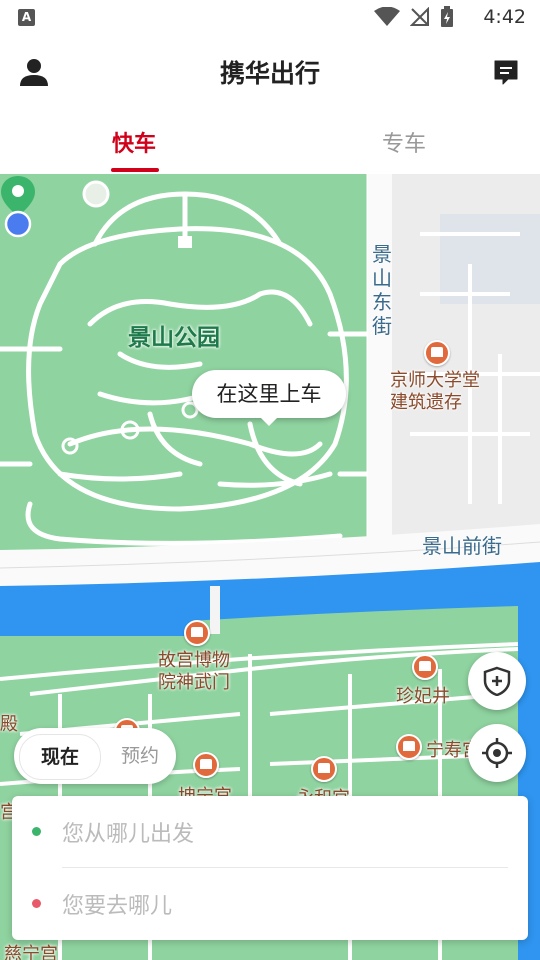  Describe the element at coordinates (382, 290) in the screenshot. I see `street-label-east: 景山东街` at that location.